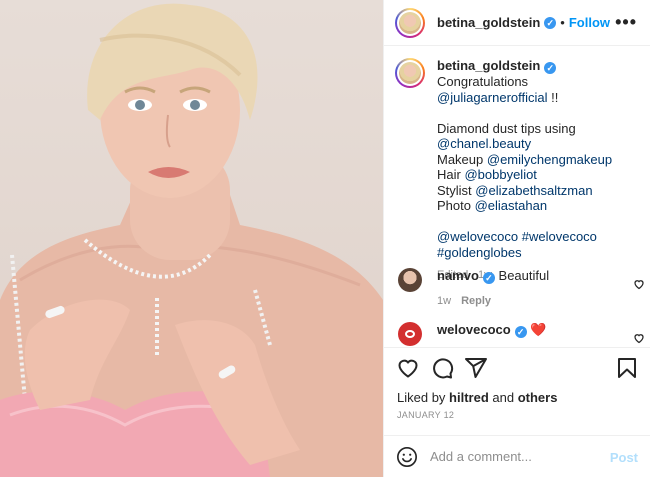 The width and height of the screenshot is (650, 477). Describe the element at coordinates (476, 301) in the screenshot. I see `reply-button: Reply` at that location.